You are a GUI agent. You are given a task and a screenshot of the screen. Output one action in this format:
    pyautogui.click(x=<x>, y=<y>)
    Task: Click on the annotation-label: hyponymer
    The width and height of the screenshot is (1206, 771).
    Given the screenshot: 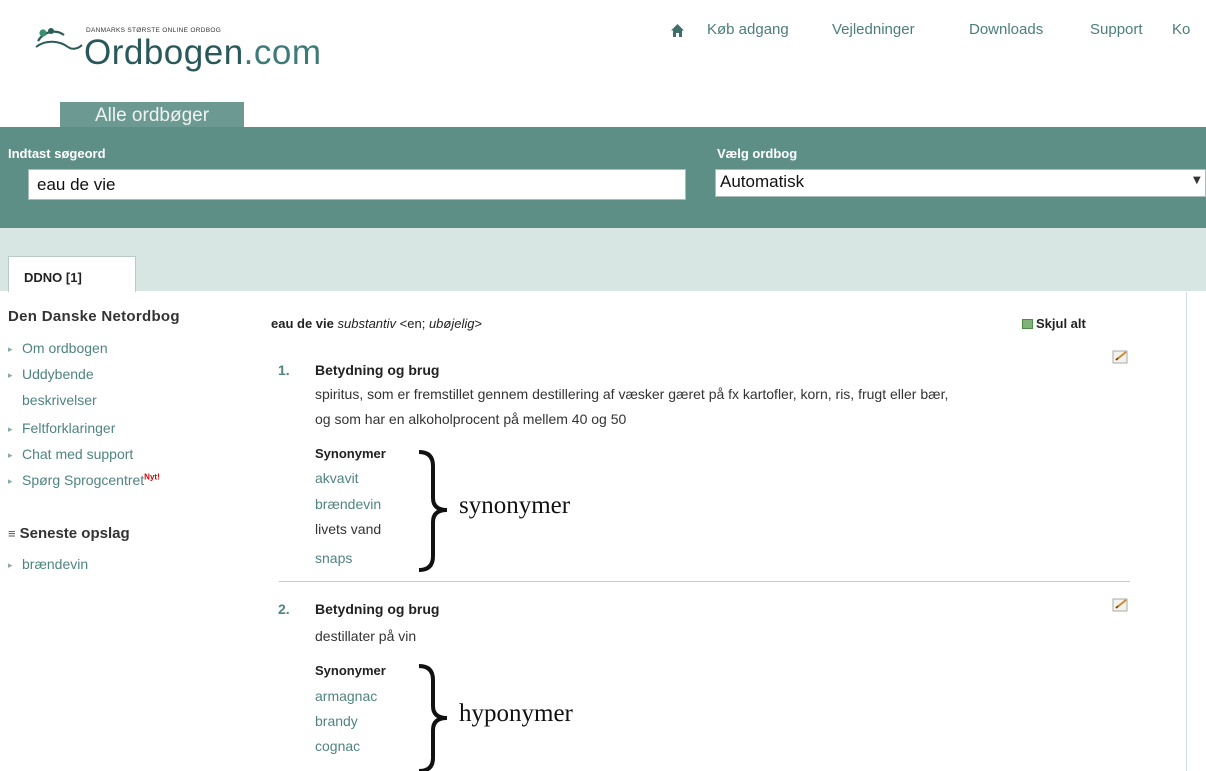 What is the action you would take?
    pyautogui.click(x=516, y=713)
    